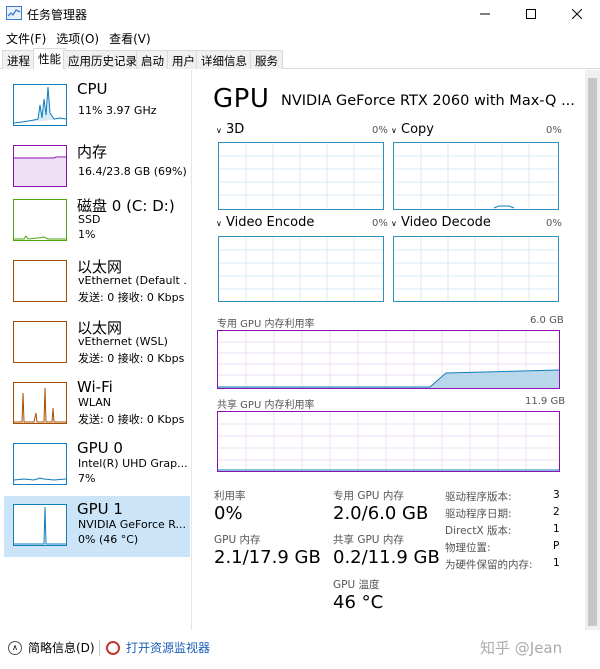  Describe the element at coordinates (266, 405) in the screenshot. I see `shared-memory-label: 共享 GPU 内存利用率` at that location.